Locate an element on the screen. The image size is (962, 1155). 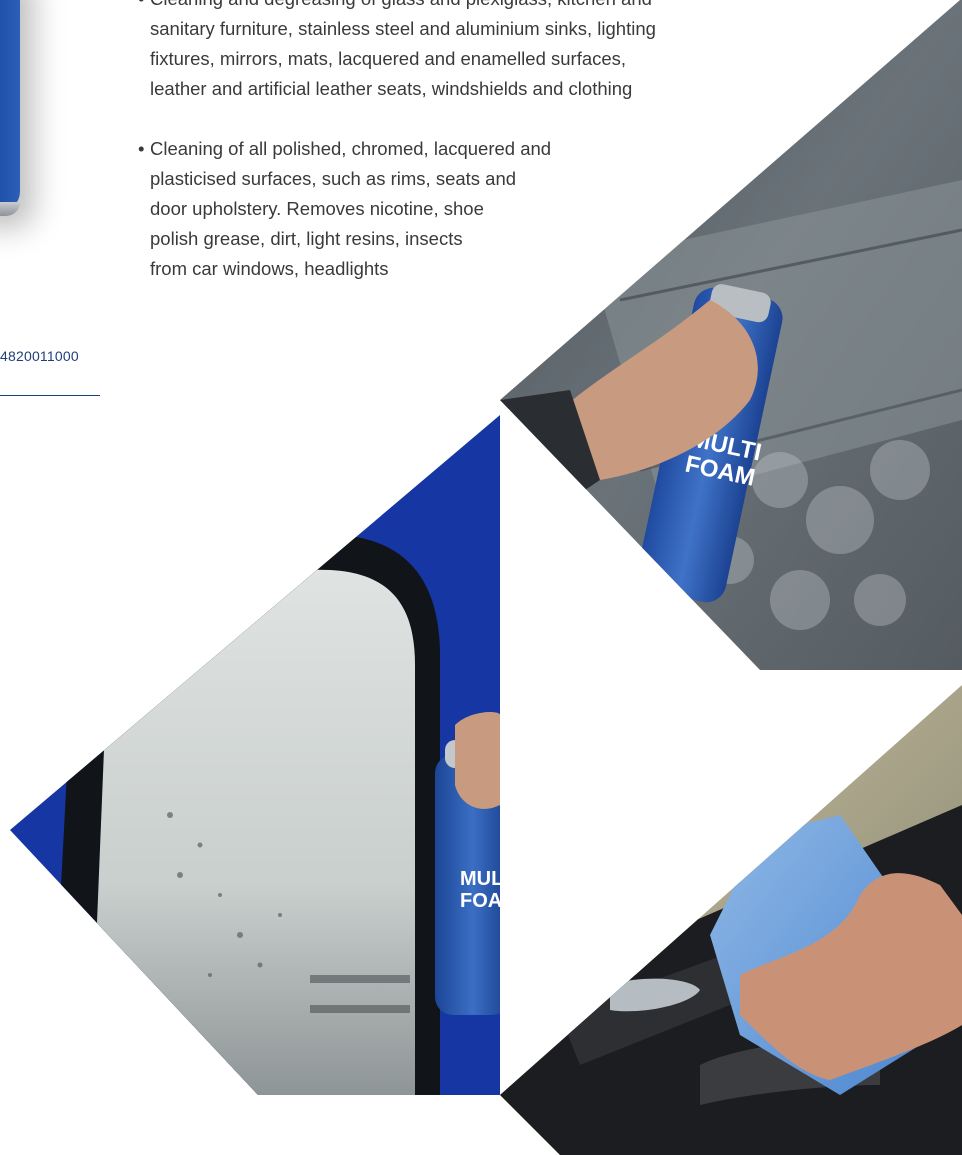
divider is located at coordinates (50, 395).